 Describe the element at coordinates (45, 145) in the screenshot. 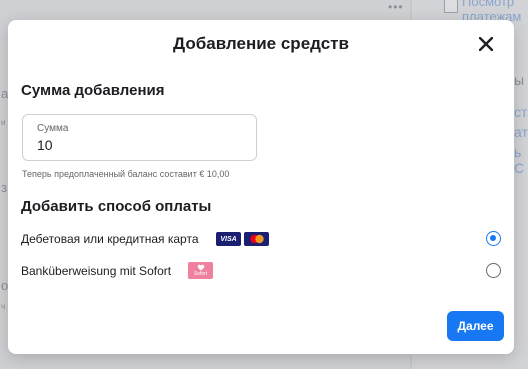

I see `amount-field-value: 10` at that location.